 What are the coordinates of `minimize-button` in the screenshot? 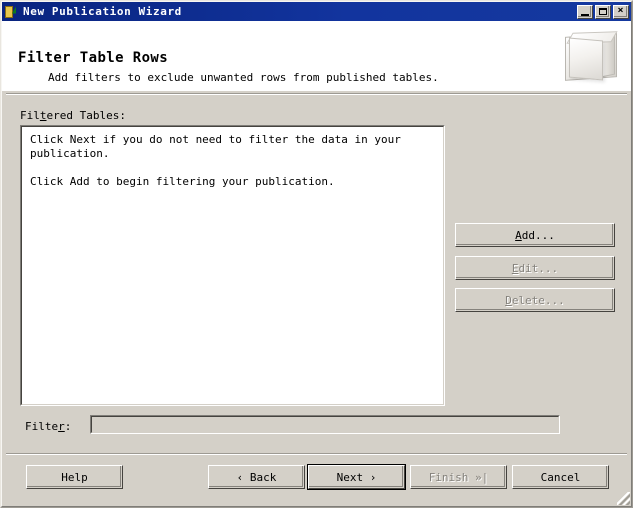 It's located at (585, 11).